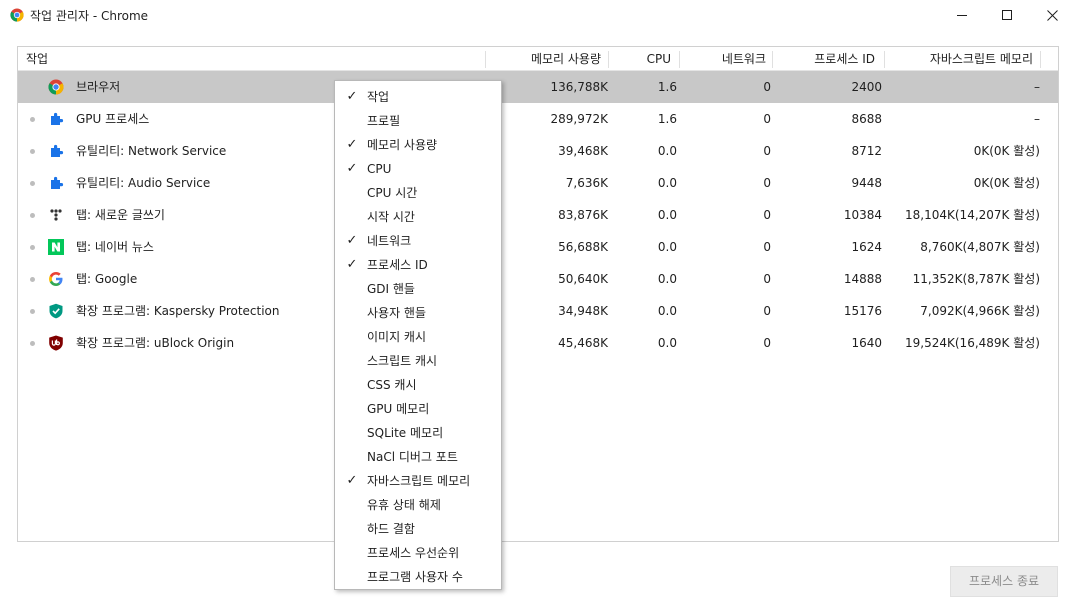 Image resolution: width=1075 pixels, height=615 pixels. Describe the element at coordinates (56, 247) in the screenshot. I see `naver-icon` at that location.